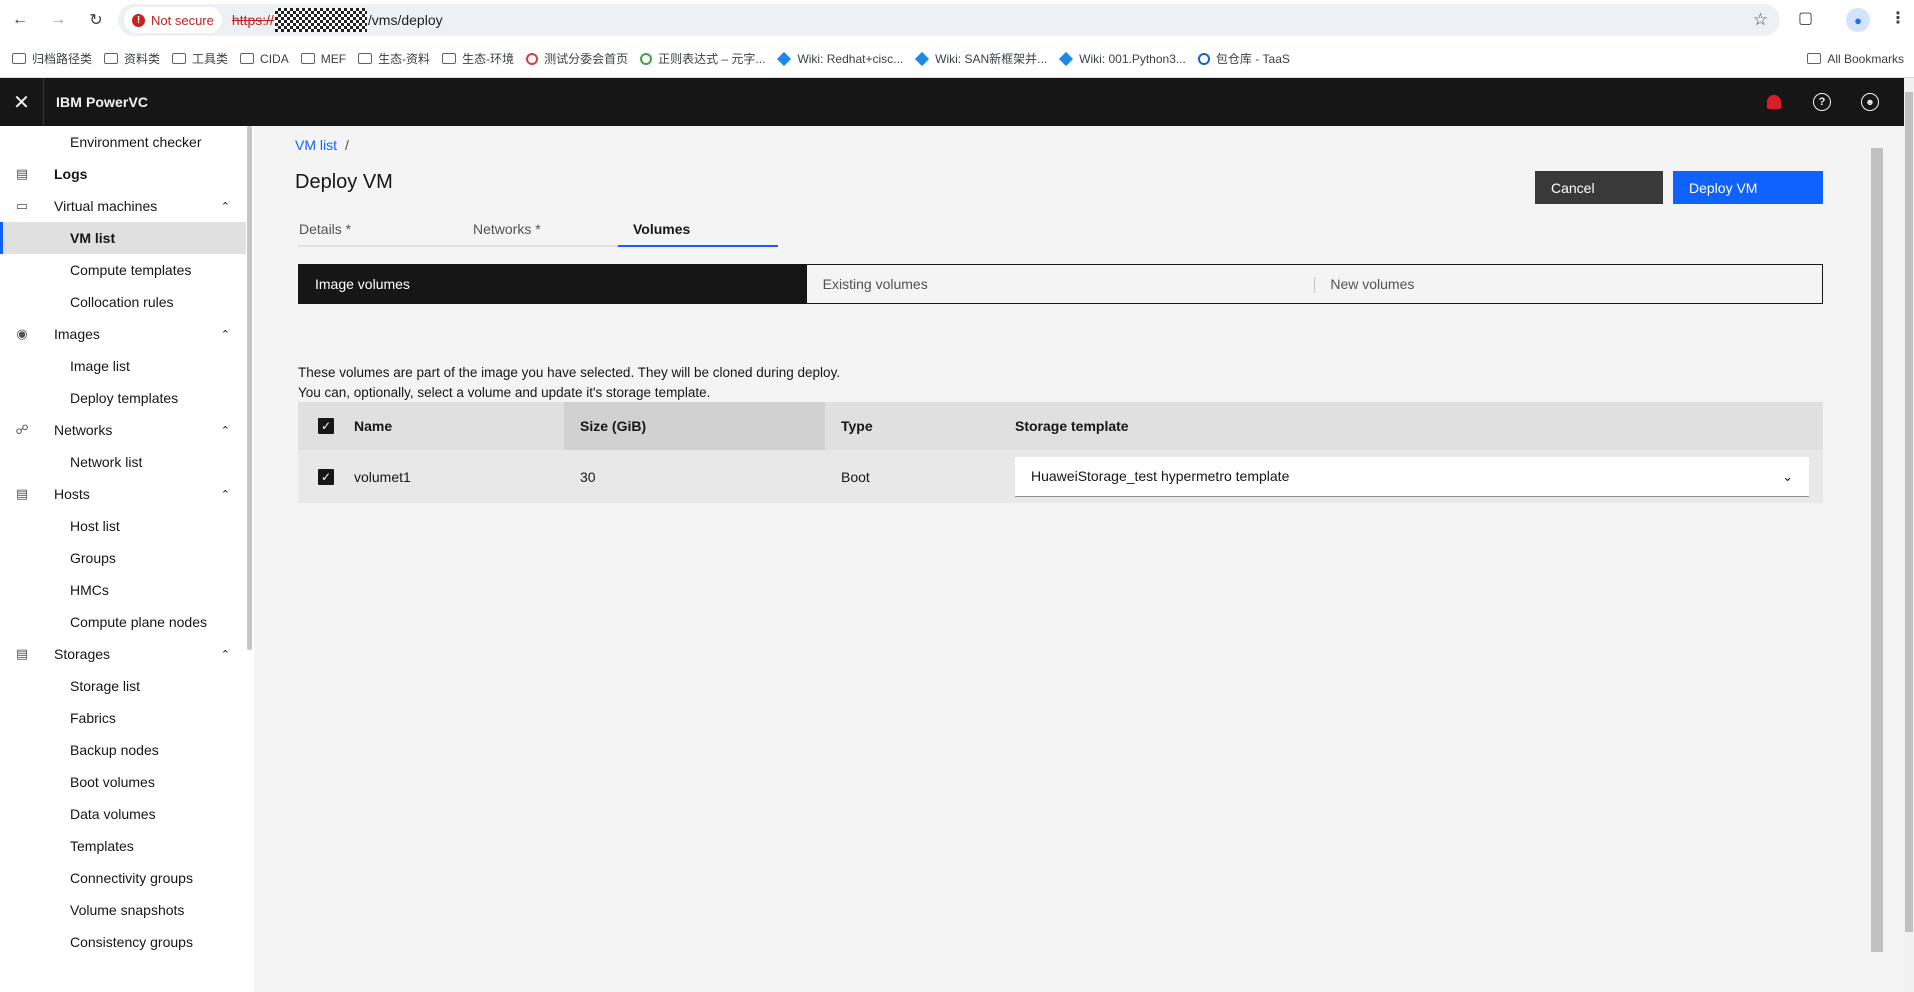  Describe the element at coordinates (698, 229) in the screenshot. I see `tab-volumes: Volumes` at that location.